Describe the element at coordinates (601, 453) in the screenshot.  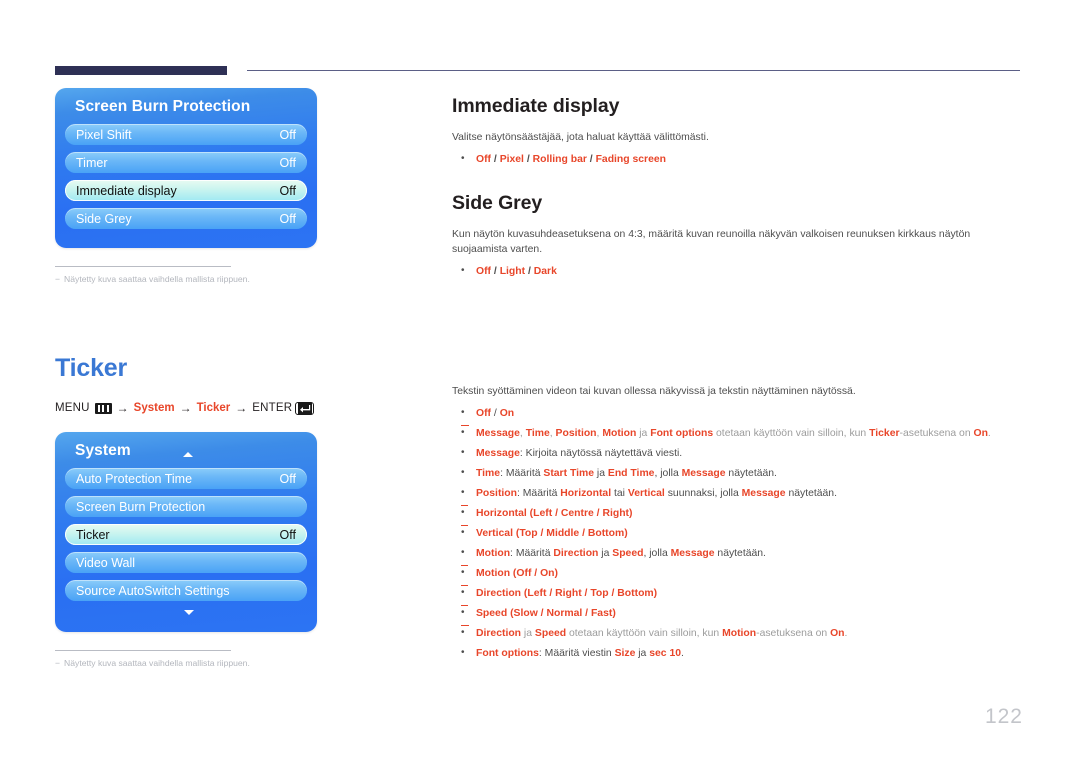
I see `text-fragment: : Kirjoita näytössä näytettävä viesti.` at that location.